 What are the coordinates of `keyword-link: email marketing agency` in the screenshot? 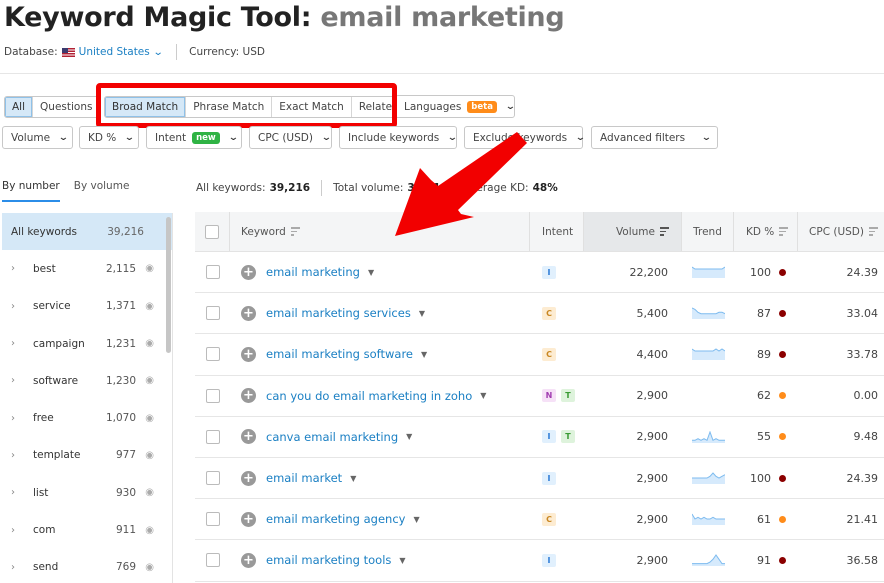 It's located at (335, 519).